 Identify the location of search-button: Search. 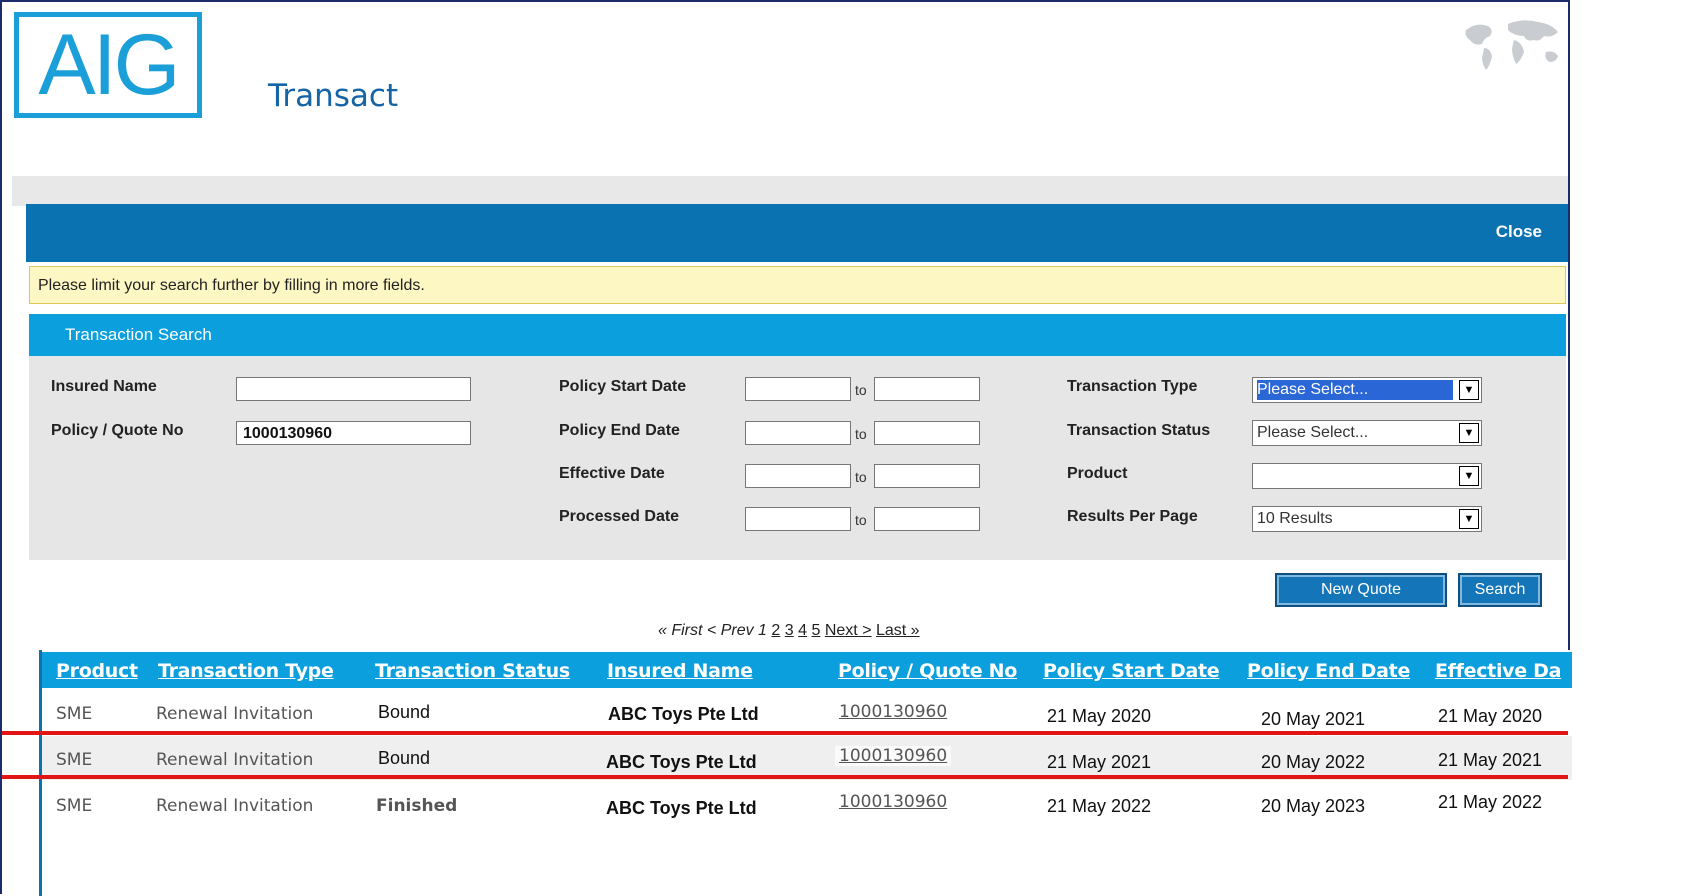
(1500, 590).